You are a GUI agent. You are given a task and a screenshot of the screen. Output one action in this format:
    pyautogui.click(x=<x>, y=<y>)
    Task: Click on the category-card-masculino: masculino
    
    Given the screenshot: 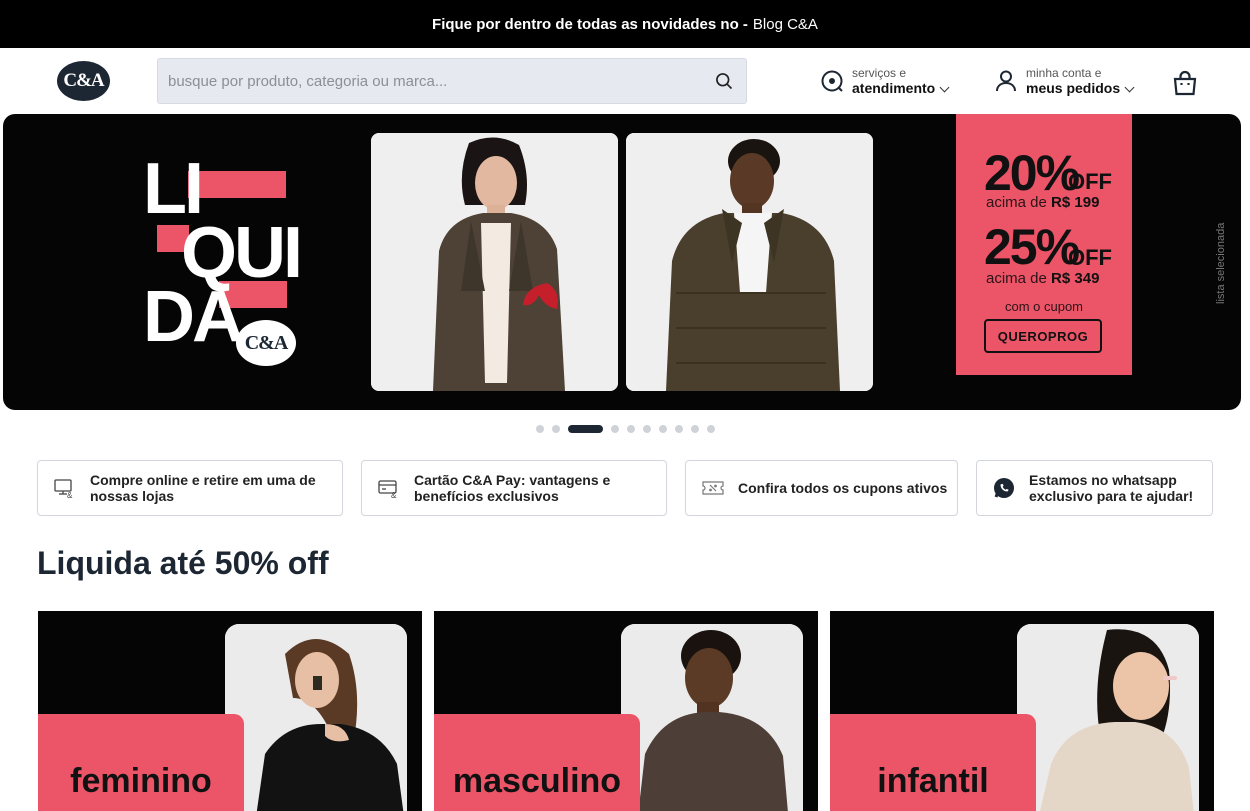 What is the action you would take?
    pyautogui.click(x=626, y=711)
    